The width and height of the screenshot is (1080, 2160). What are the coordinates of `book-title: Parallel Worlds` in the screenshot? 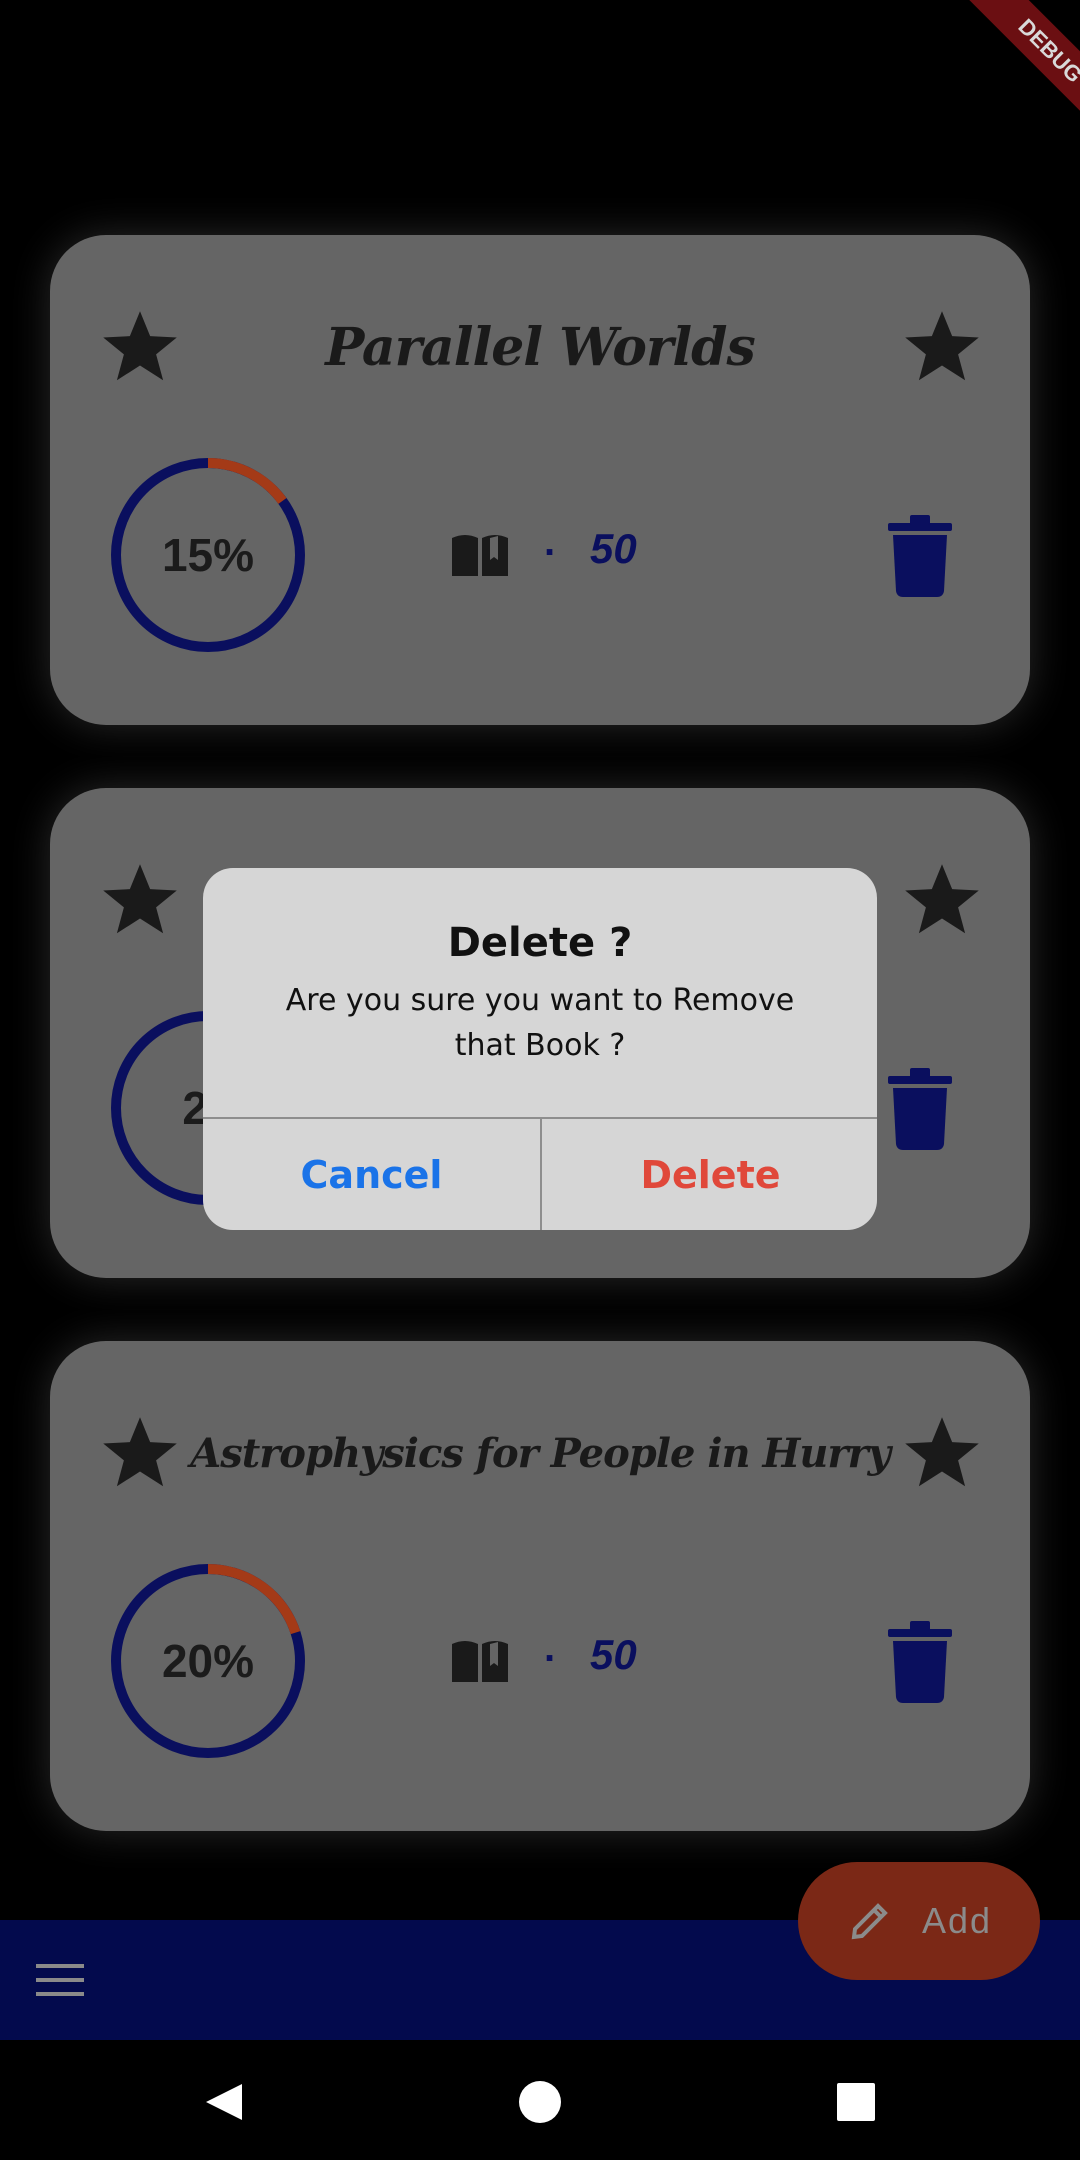 It's located at (540, 347).